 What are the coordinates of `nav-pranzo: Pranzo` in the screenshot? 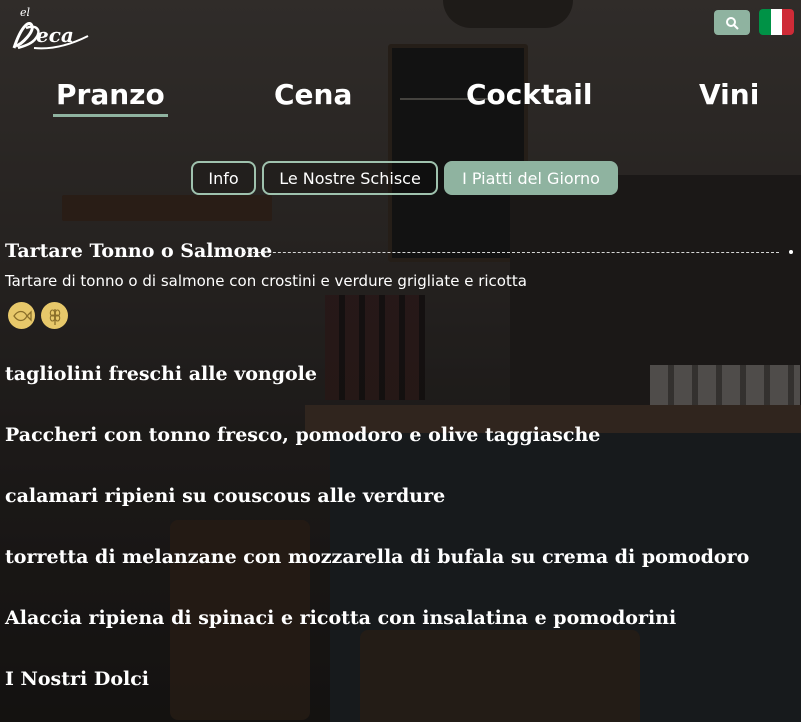 It's located at (110, 97).